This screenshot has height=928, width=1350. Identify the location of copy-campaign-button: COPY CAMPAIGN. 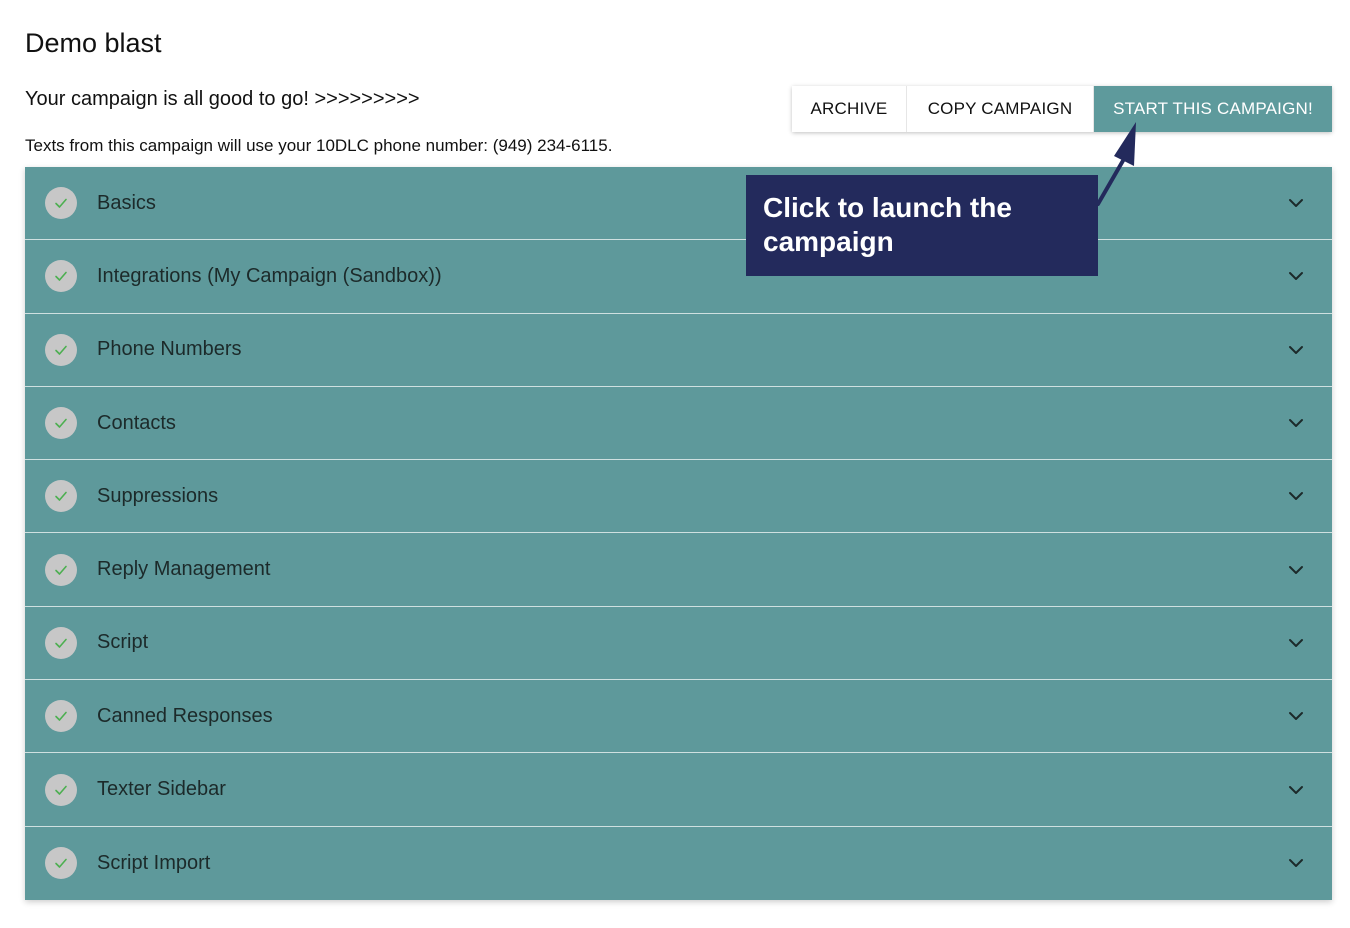
(1000, 109).